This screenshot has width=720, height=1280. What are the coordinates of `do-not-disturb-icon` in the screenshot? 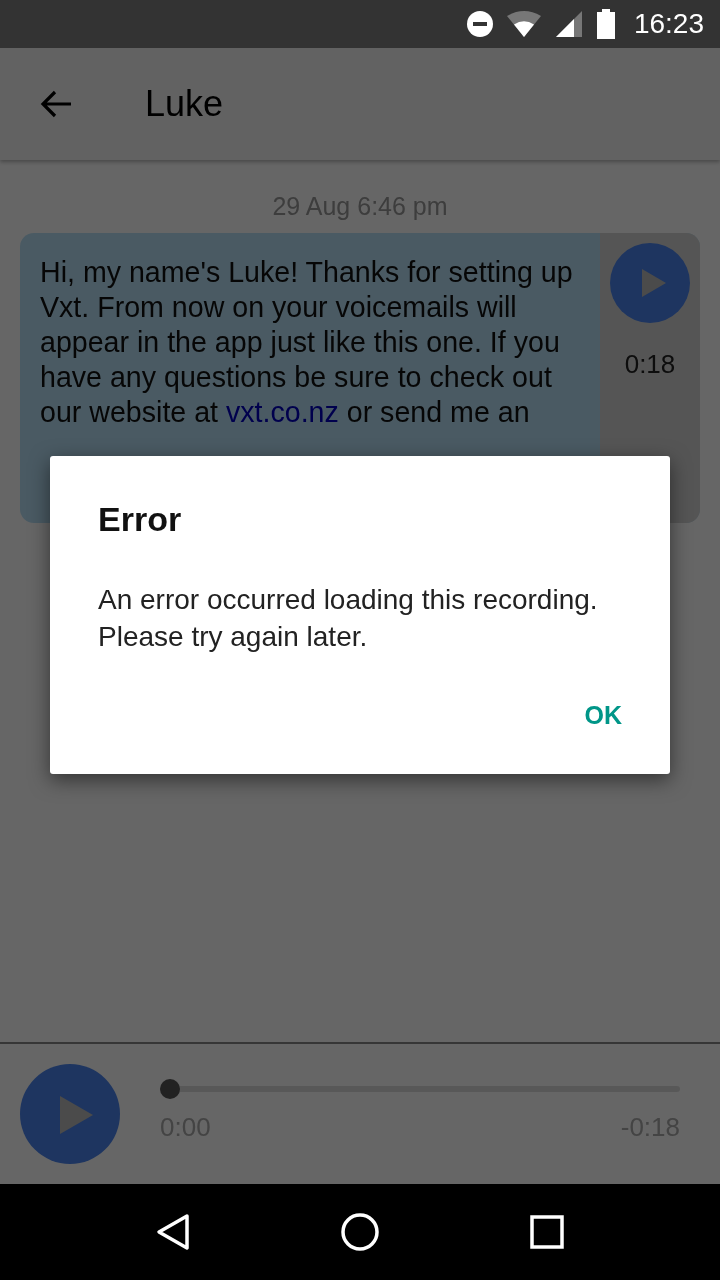 It's located at (479, 24).